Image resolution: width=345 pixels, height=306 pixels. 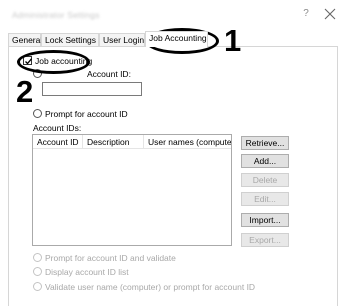 I want to click on display-account-list-label: Display account ID list, so click(x=87, y=272).